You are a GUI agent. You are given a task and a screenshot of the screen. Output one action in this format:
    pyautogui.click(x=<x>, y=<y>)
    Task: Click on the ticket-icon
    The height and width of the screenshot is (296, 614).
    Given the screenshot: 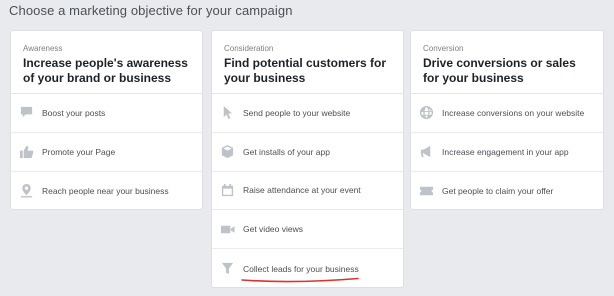 What is the action you would take?
    pyautogui.click(x=426, y=190)
    